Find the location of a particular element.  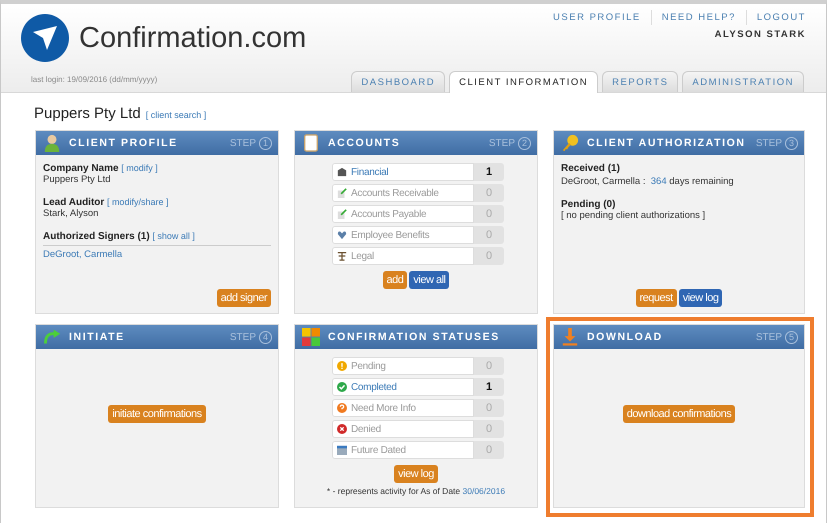

received-entry: DeGroot, Carmella : 364 days remaining is located at coordinates (648, 181).